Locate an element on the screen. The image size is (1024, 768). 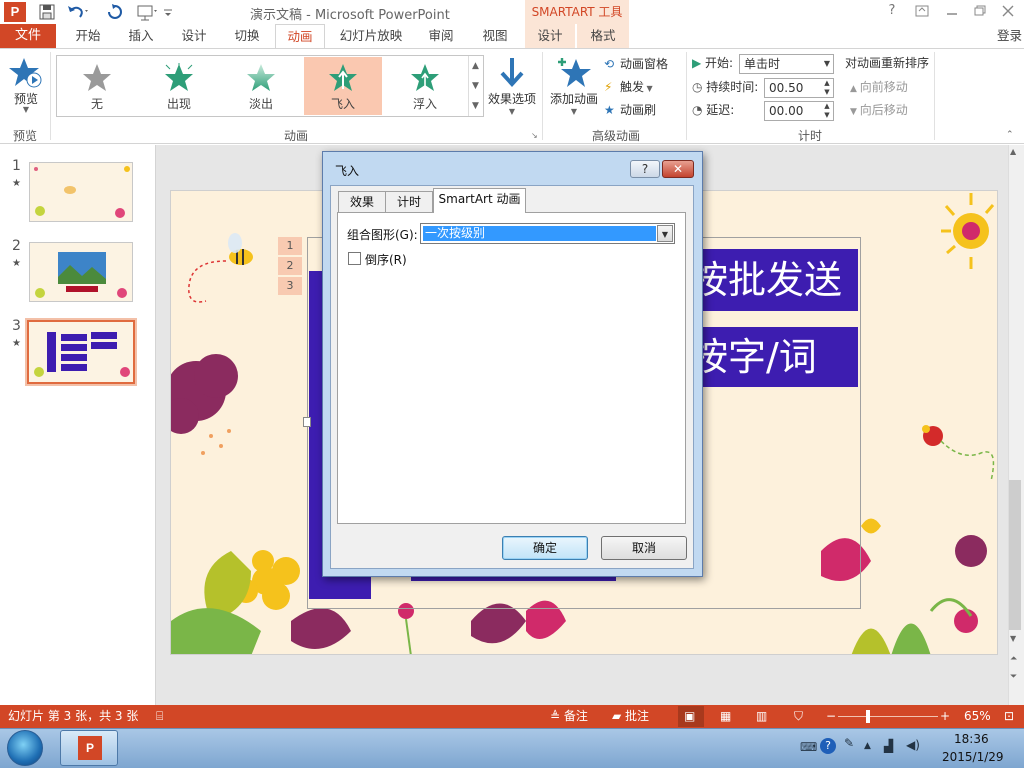
slide-thumbnail-pane is located at coordinates (78, 425).